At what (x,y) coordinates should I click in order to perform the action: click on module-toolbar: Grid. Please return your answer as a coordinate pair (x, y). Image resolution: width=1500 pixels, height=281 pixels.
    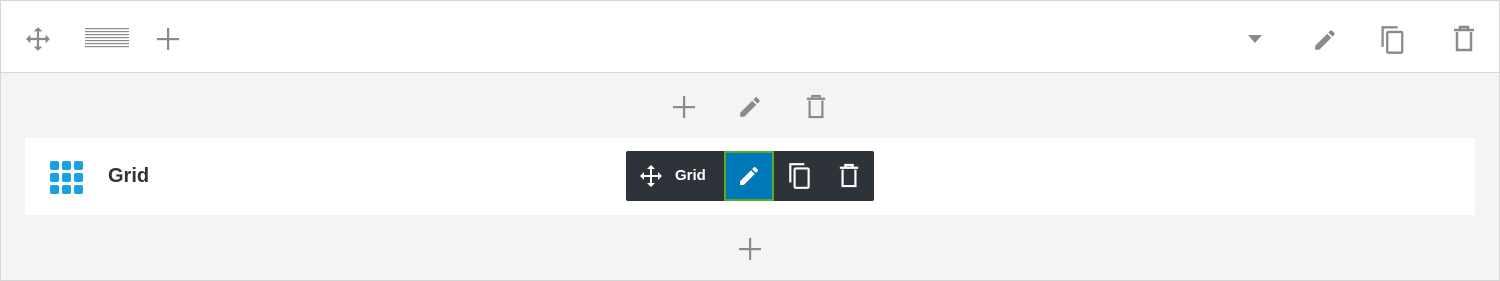
    Looking at the image, I should click on (750, 176).